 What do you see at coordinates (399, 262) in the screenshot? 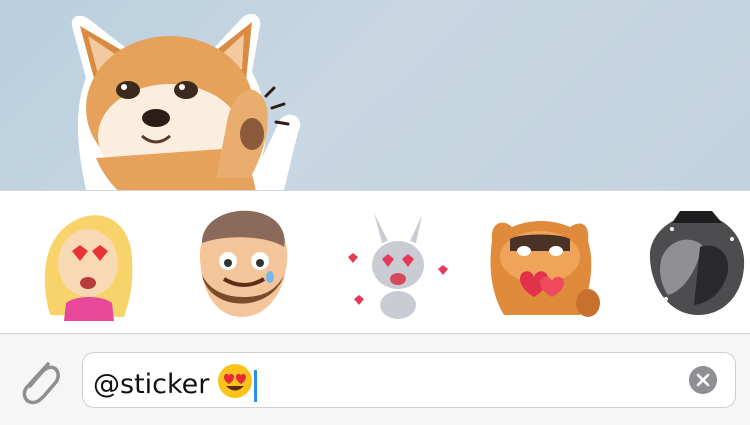
I see `bunny-heart-eyes-sticker` at bounding box center [399, 262].